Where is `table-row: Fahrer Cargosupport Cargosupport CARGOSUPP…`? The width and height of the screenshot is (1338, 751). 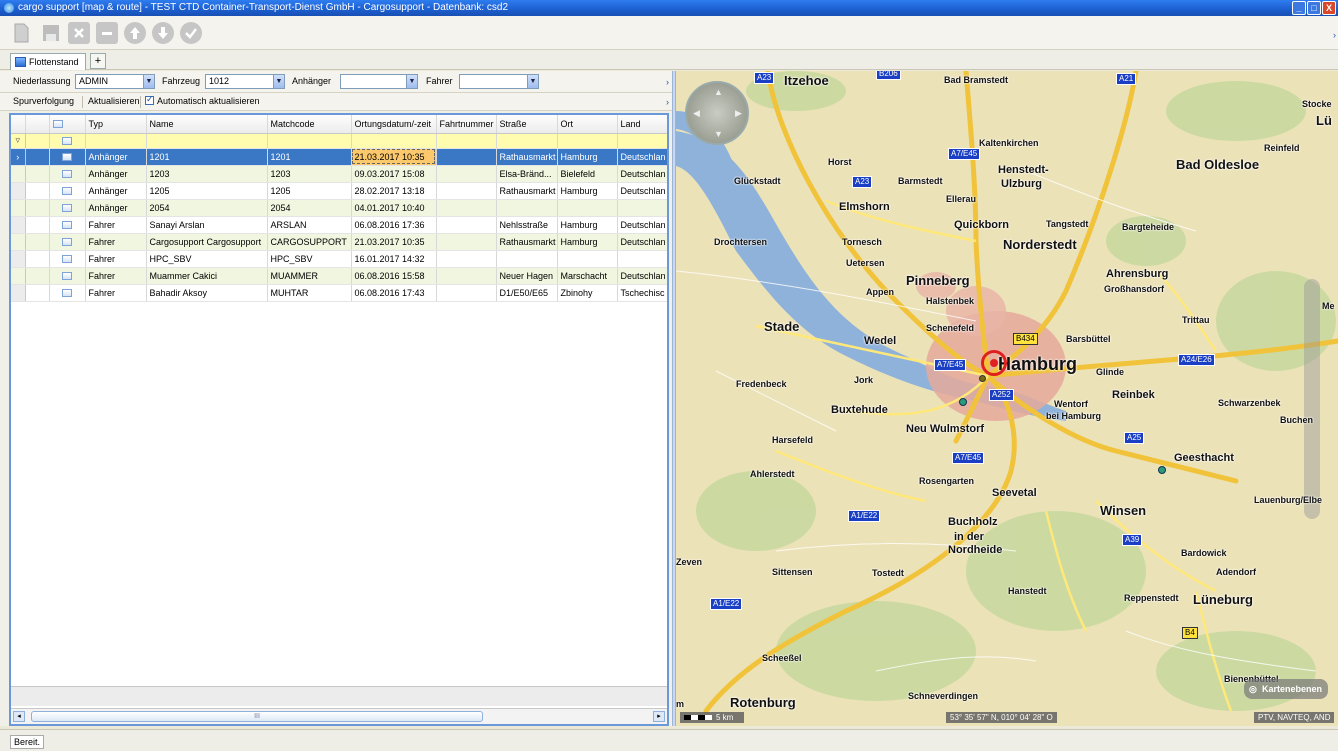
table-row: Fahrer Cargosupport Cargosupport CARGOSUPP… is located at coordinates (339, 242).